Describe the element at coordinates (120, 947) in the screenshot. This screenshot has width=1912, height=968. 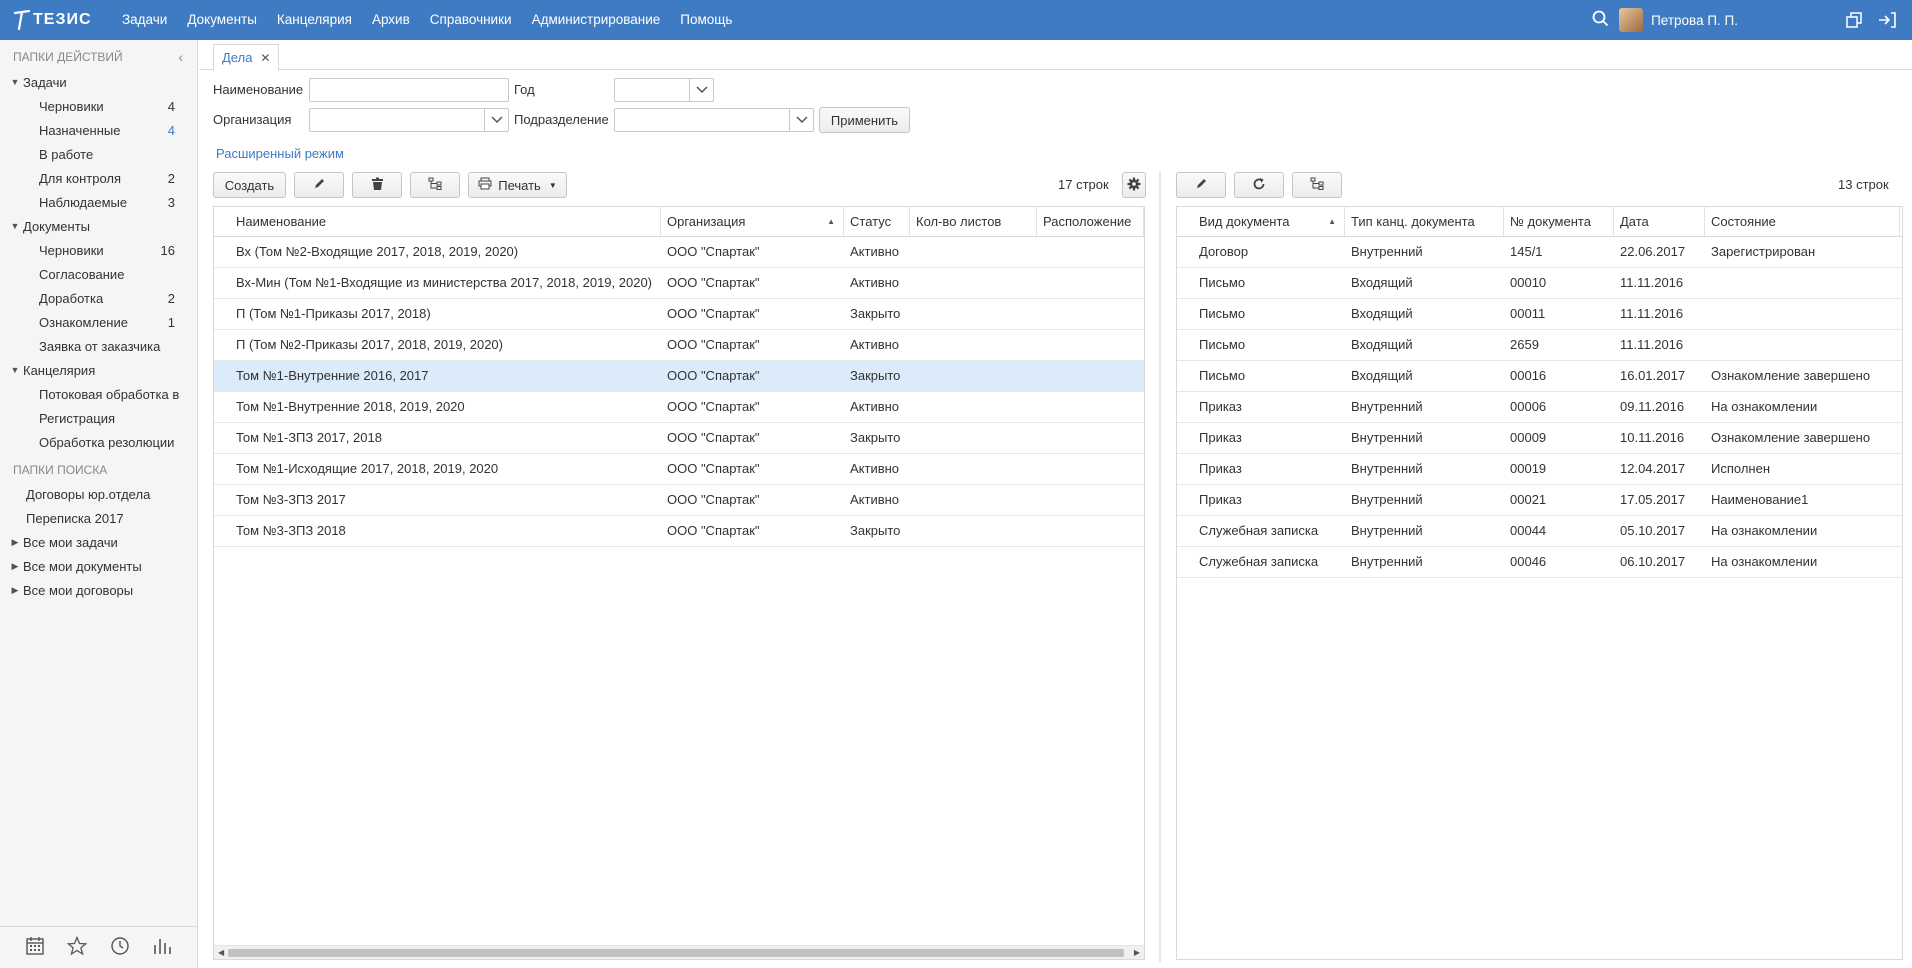
I see `history-icon` at that location.